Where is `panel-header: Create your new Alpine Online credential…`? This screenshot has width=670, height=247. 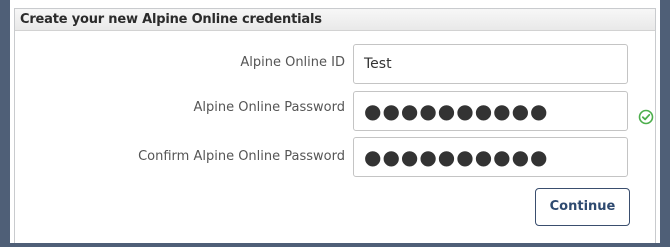 panel-header: Create your new Alpine Online credential… is located at coordinates (335, 20).